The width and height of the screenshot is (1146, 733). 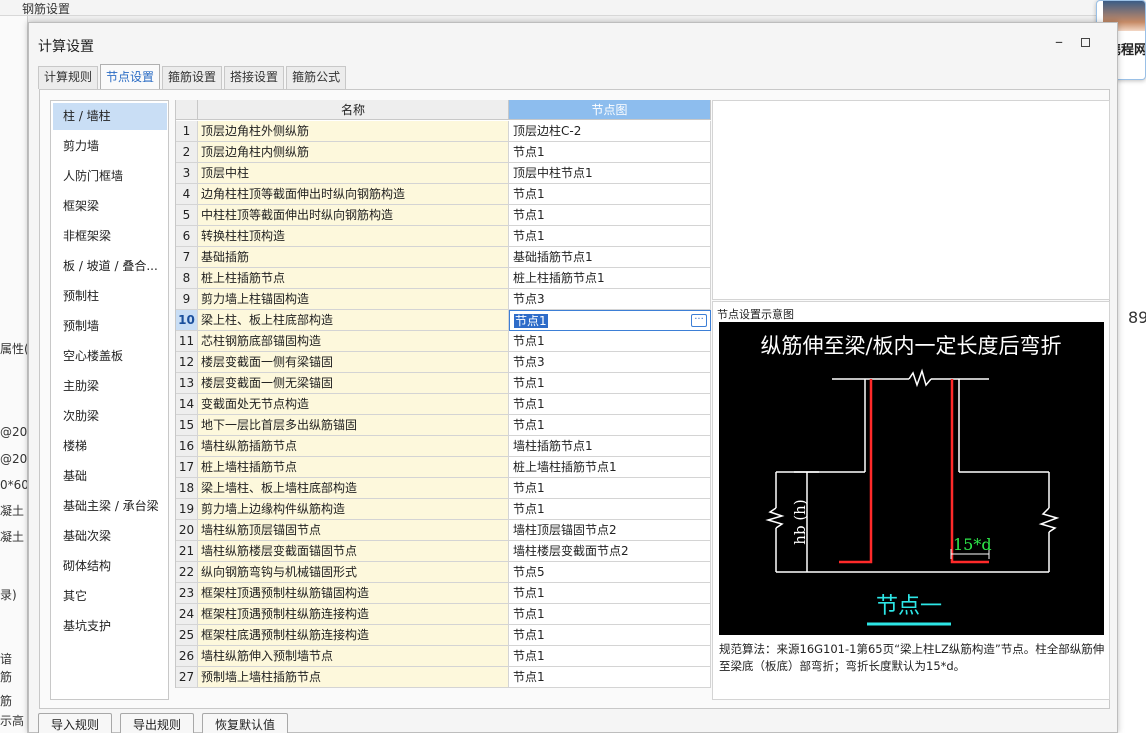 I want to click on category-item: 预制墙, so click(x=110, y=326).